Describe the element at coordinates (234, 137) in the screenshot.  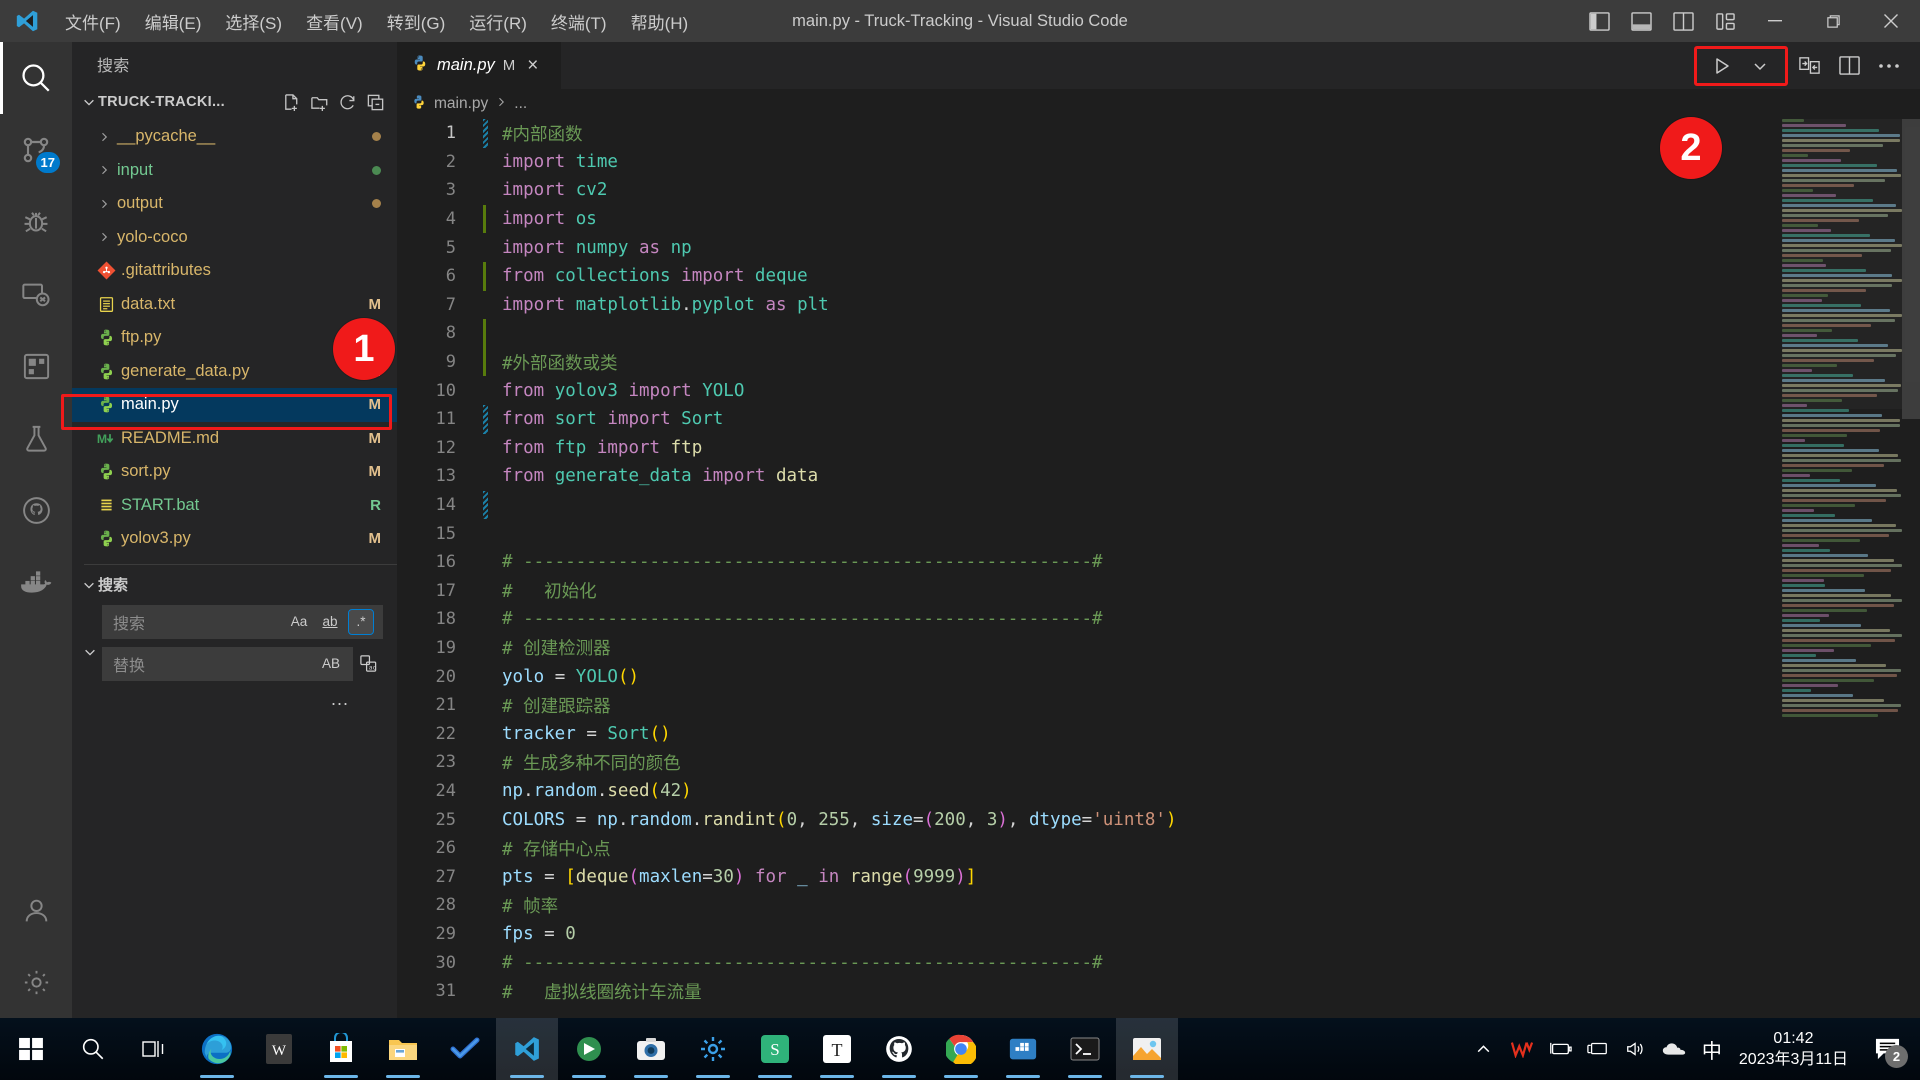
I see `tree-item---pycache--: __pycache__` at that location.